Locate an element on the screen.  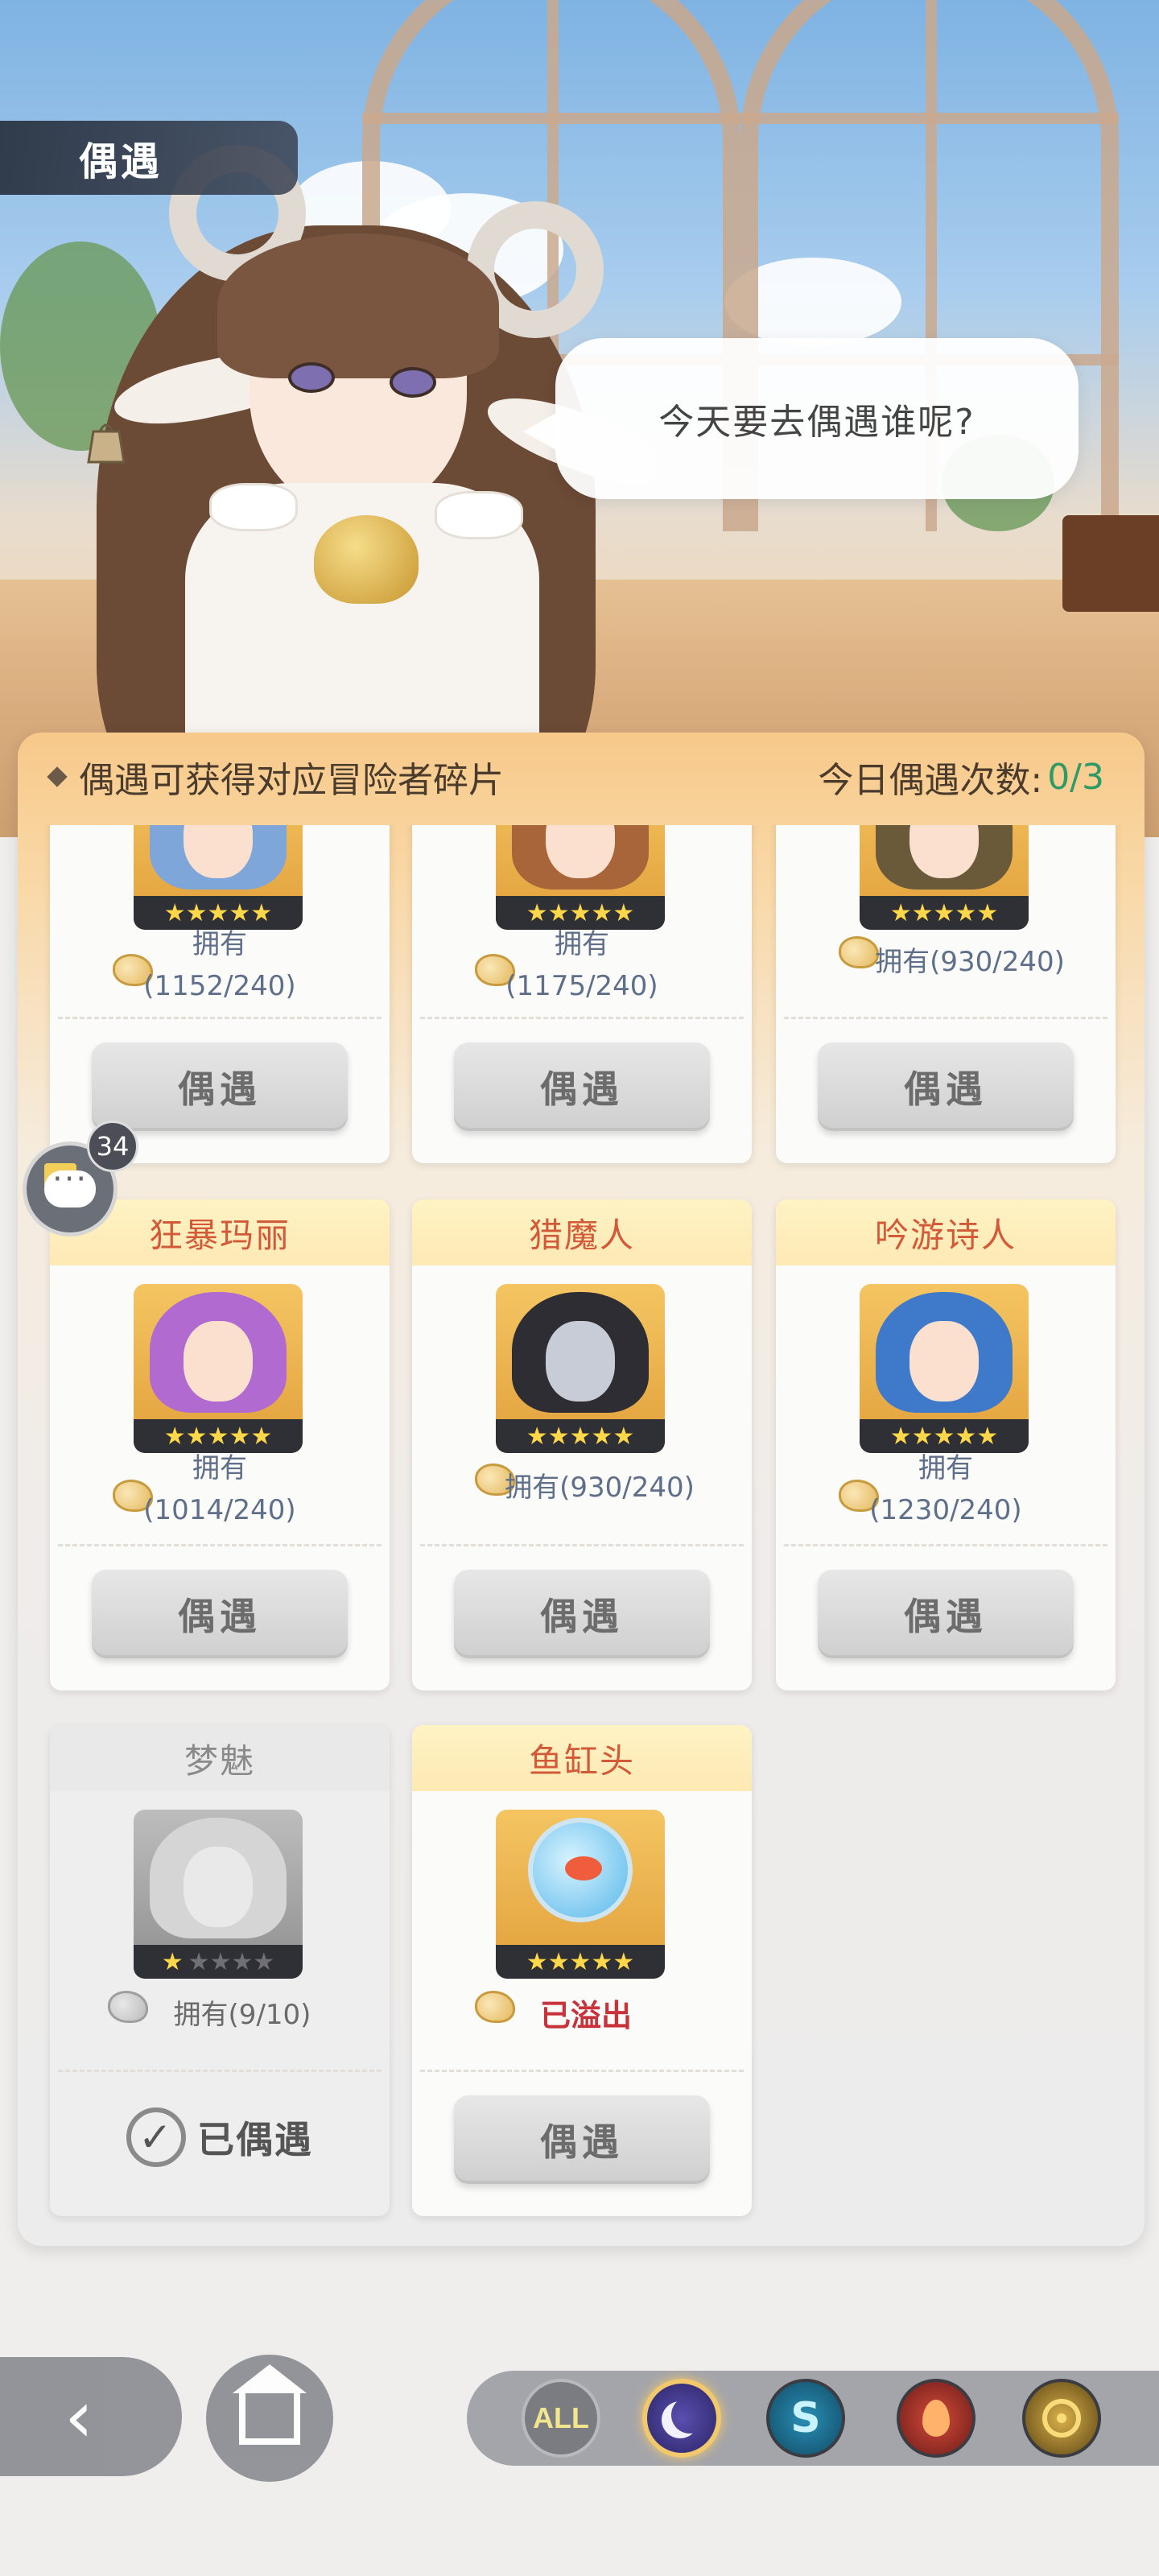
card-demon-hunter: 猎魔人 ★★★★★ 拥有(930/240) 偶遇 is located at coordinates (582, 1444).